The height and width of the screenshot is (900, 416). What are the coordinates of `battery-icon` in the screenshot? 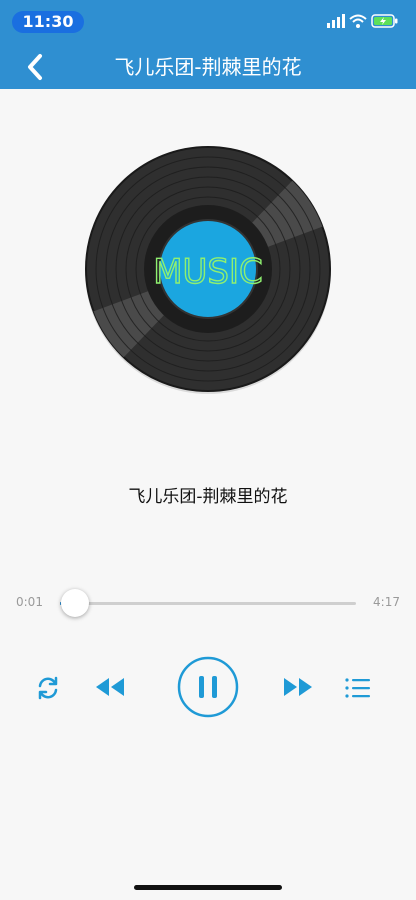 It's located at (384, 21).